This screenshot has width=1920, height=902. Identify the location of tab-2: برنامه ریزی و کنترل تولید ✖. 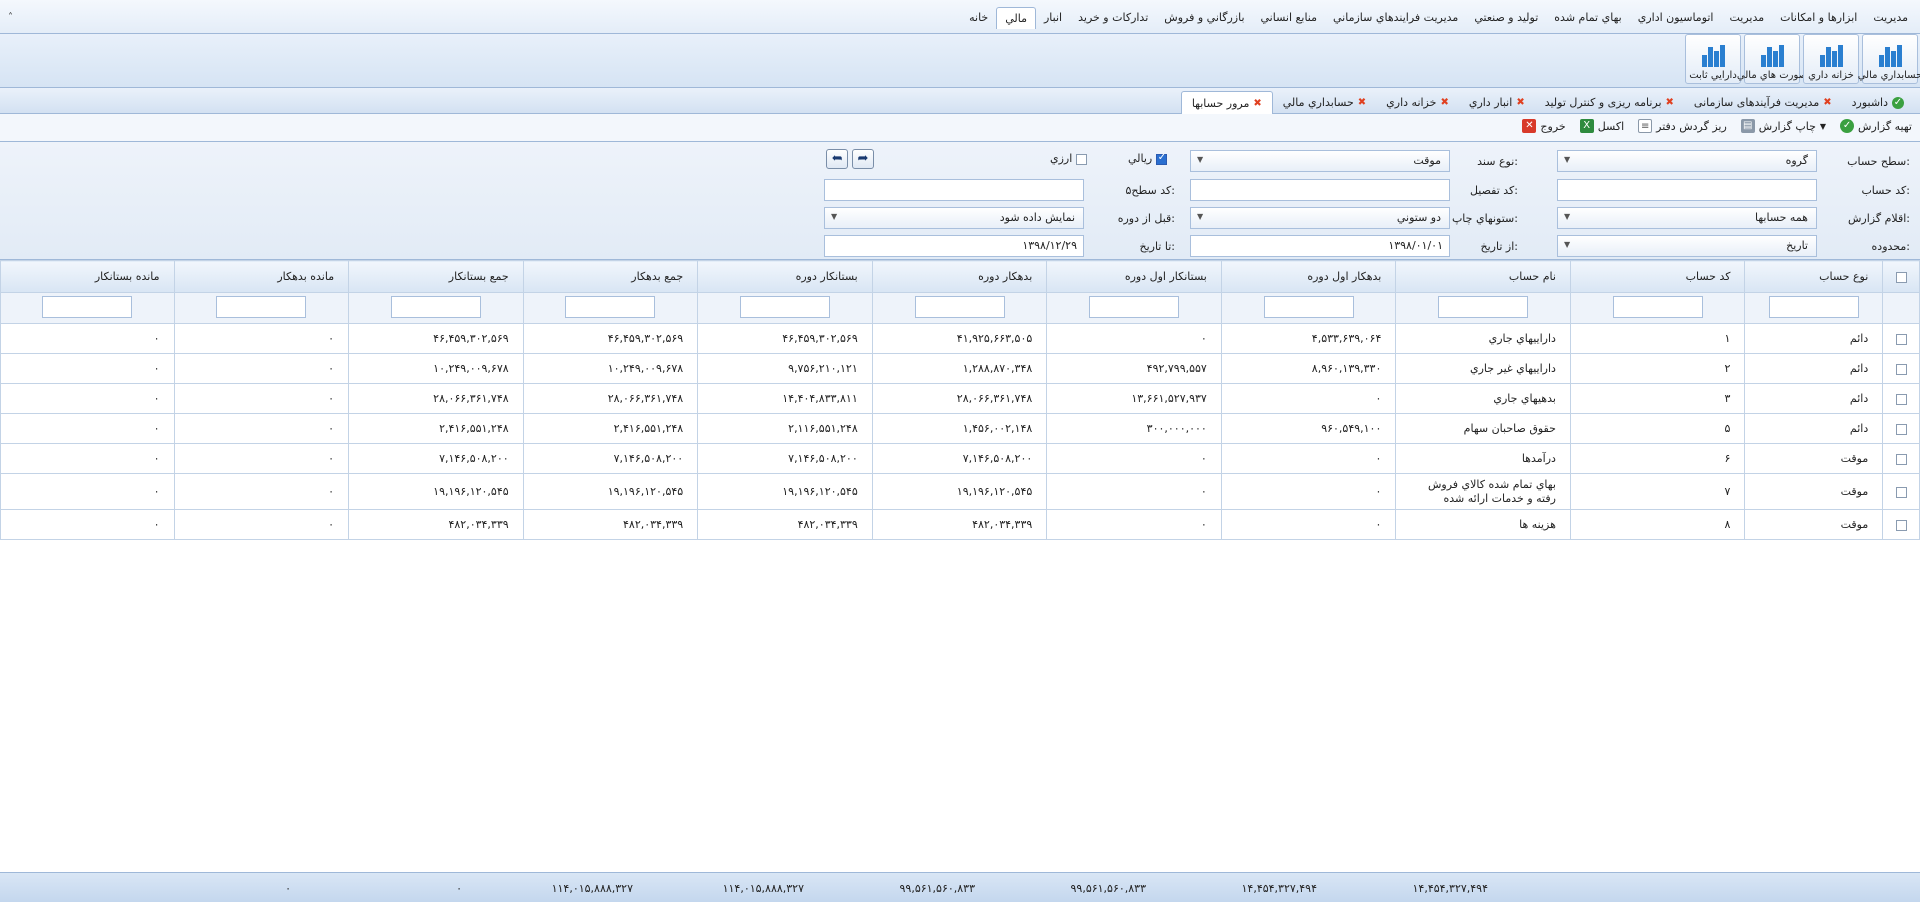
(1609, 102).